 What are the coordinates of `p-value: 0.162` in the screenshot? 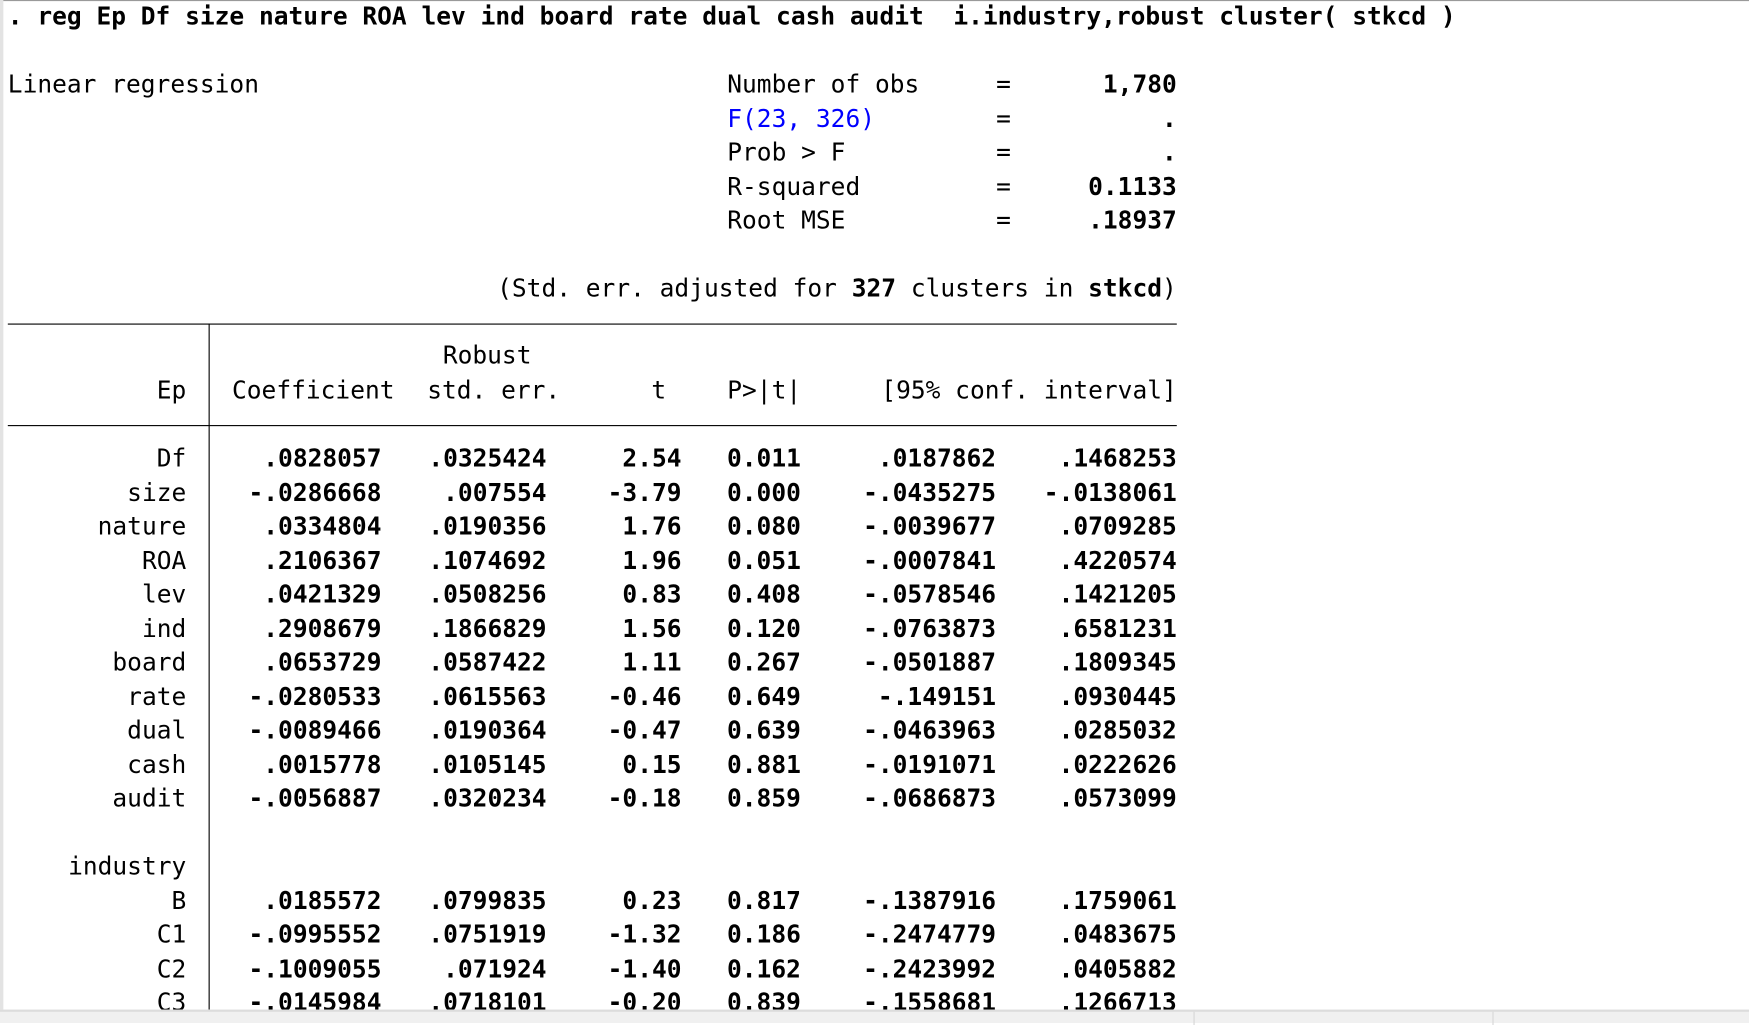 It's located at (764, 969).